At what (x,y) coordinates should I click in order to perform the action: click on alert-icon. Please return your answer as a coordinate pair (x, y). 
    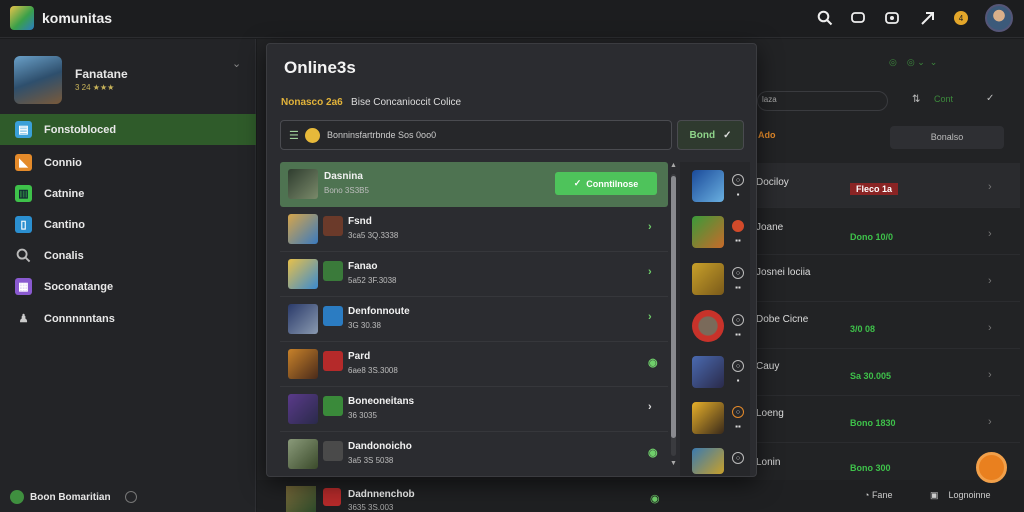
    Looking at the image, I should click on (738, 226).